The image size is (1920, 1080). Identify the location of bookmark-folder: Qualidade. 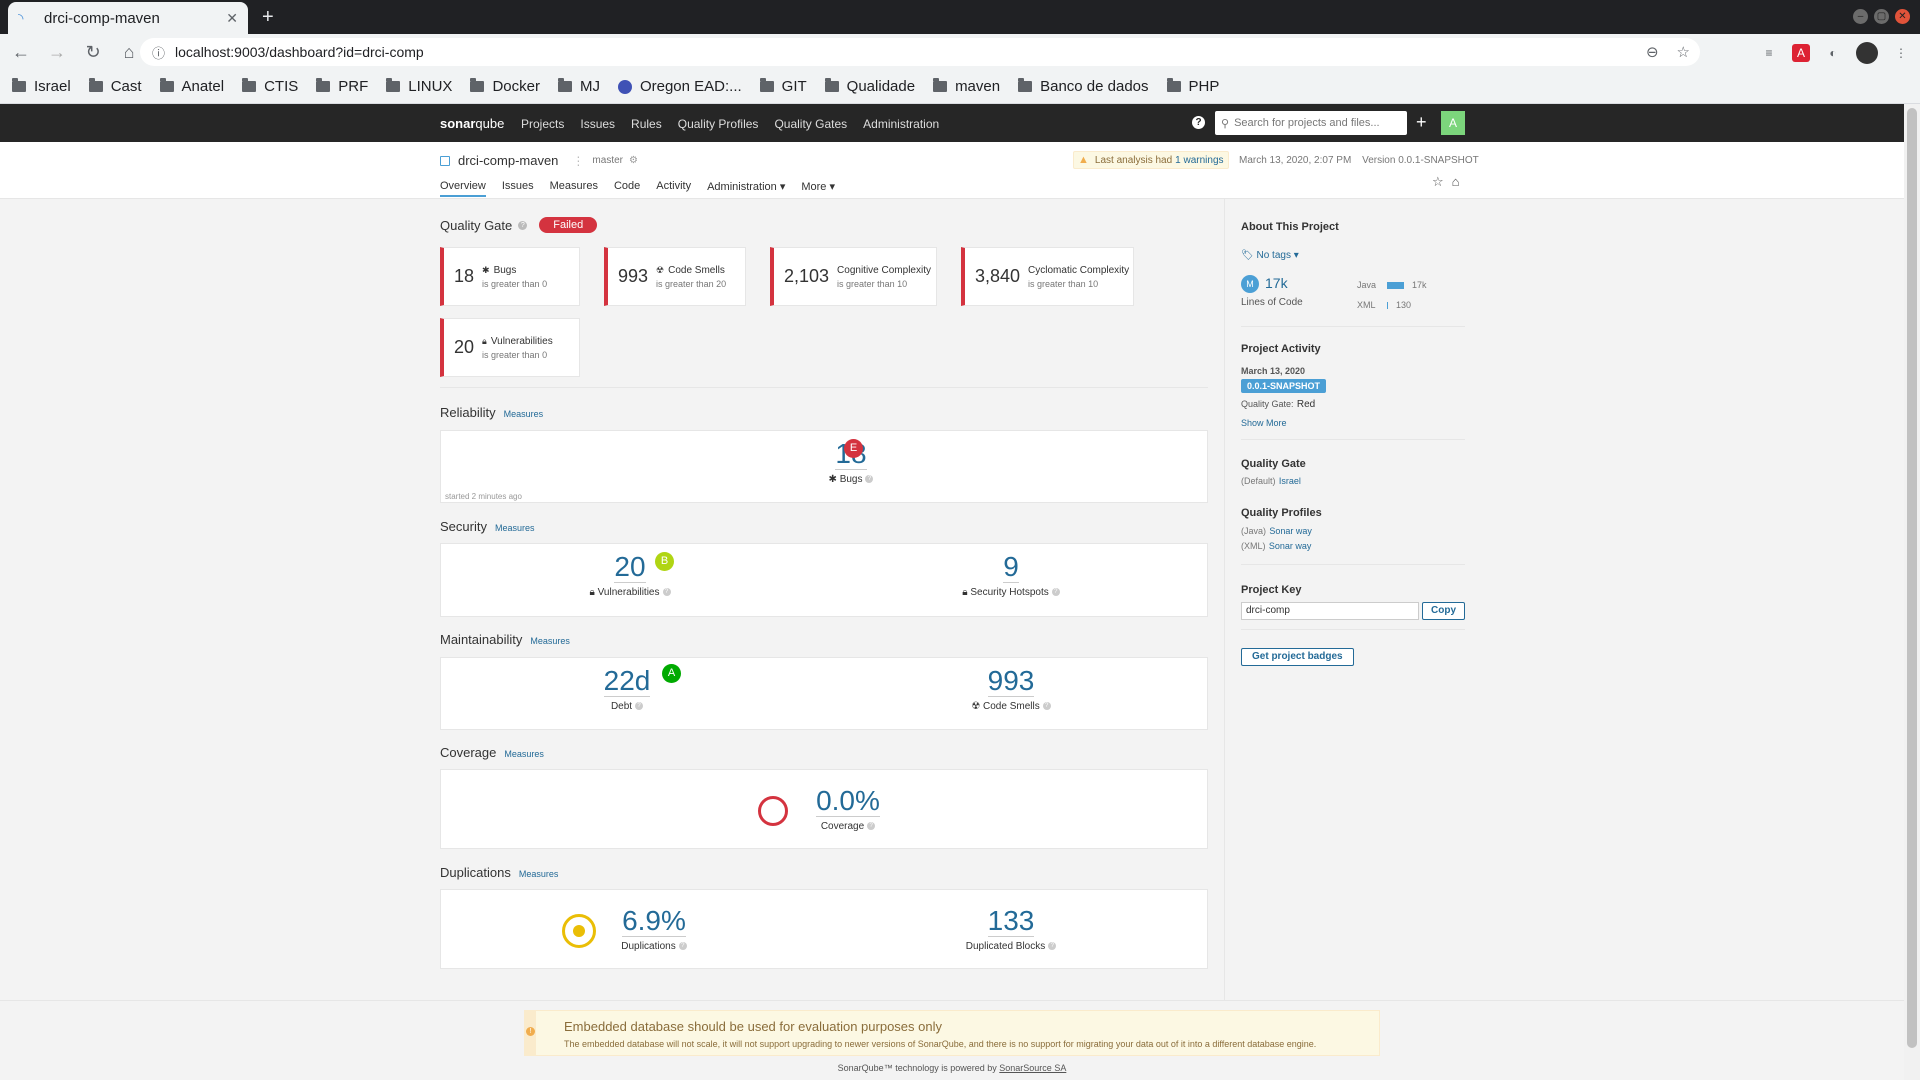
(869, 86).